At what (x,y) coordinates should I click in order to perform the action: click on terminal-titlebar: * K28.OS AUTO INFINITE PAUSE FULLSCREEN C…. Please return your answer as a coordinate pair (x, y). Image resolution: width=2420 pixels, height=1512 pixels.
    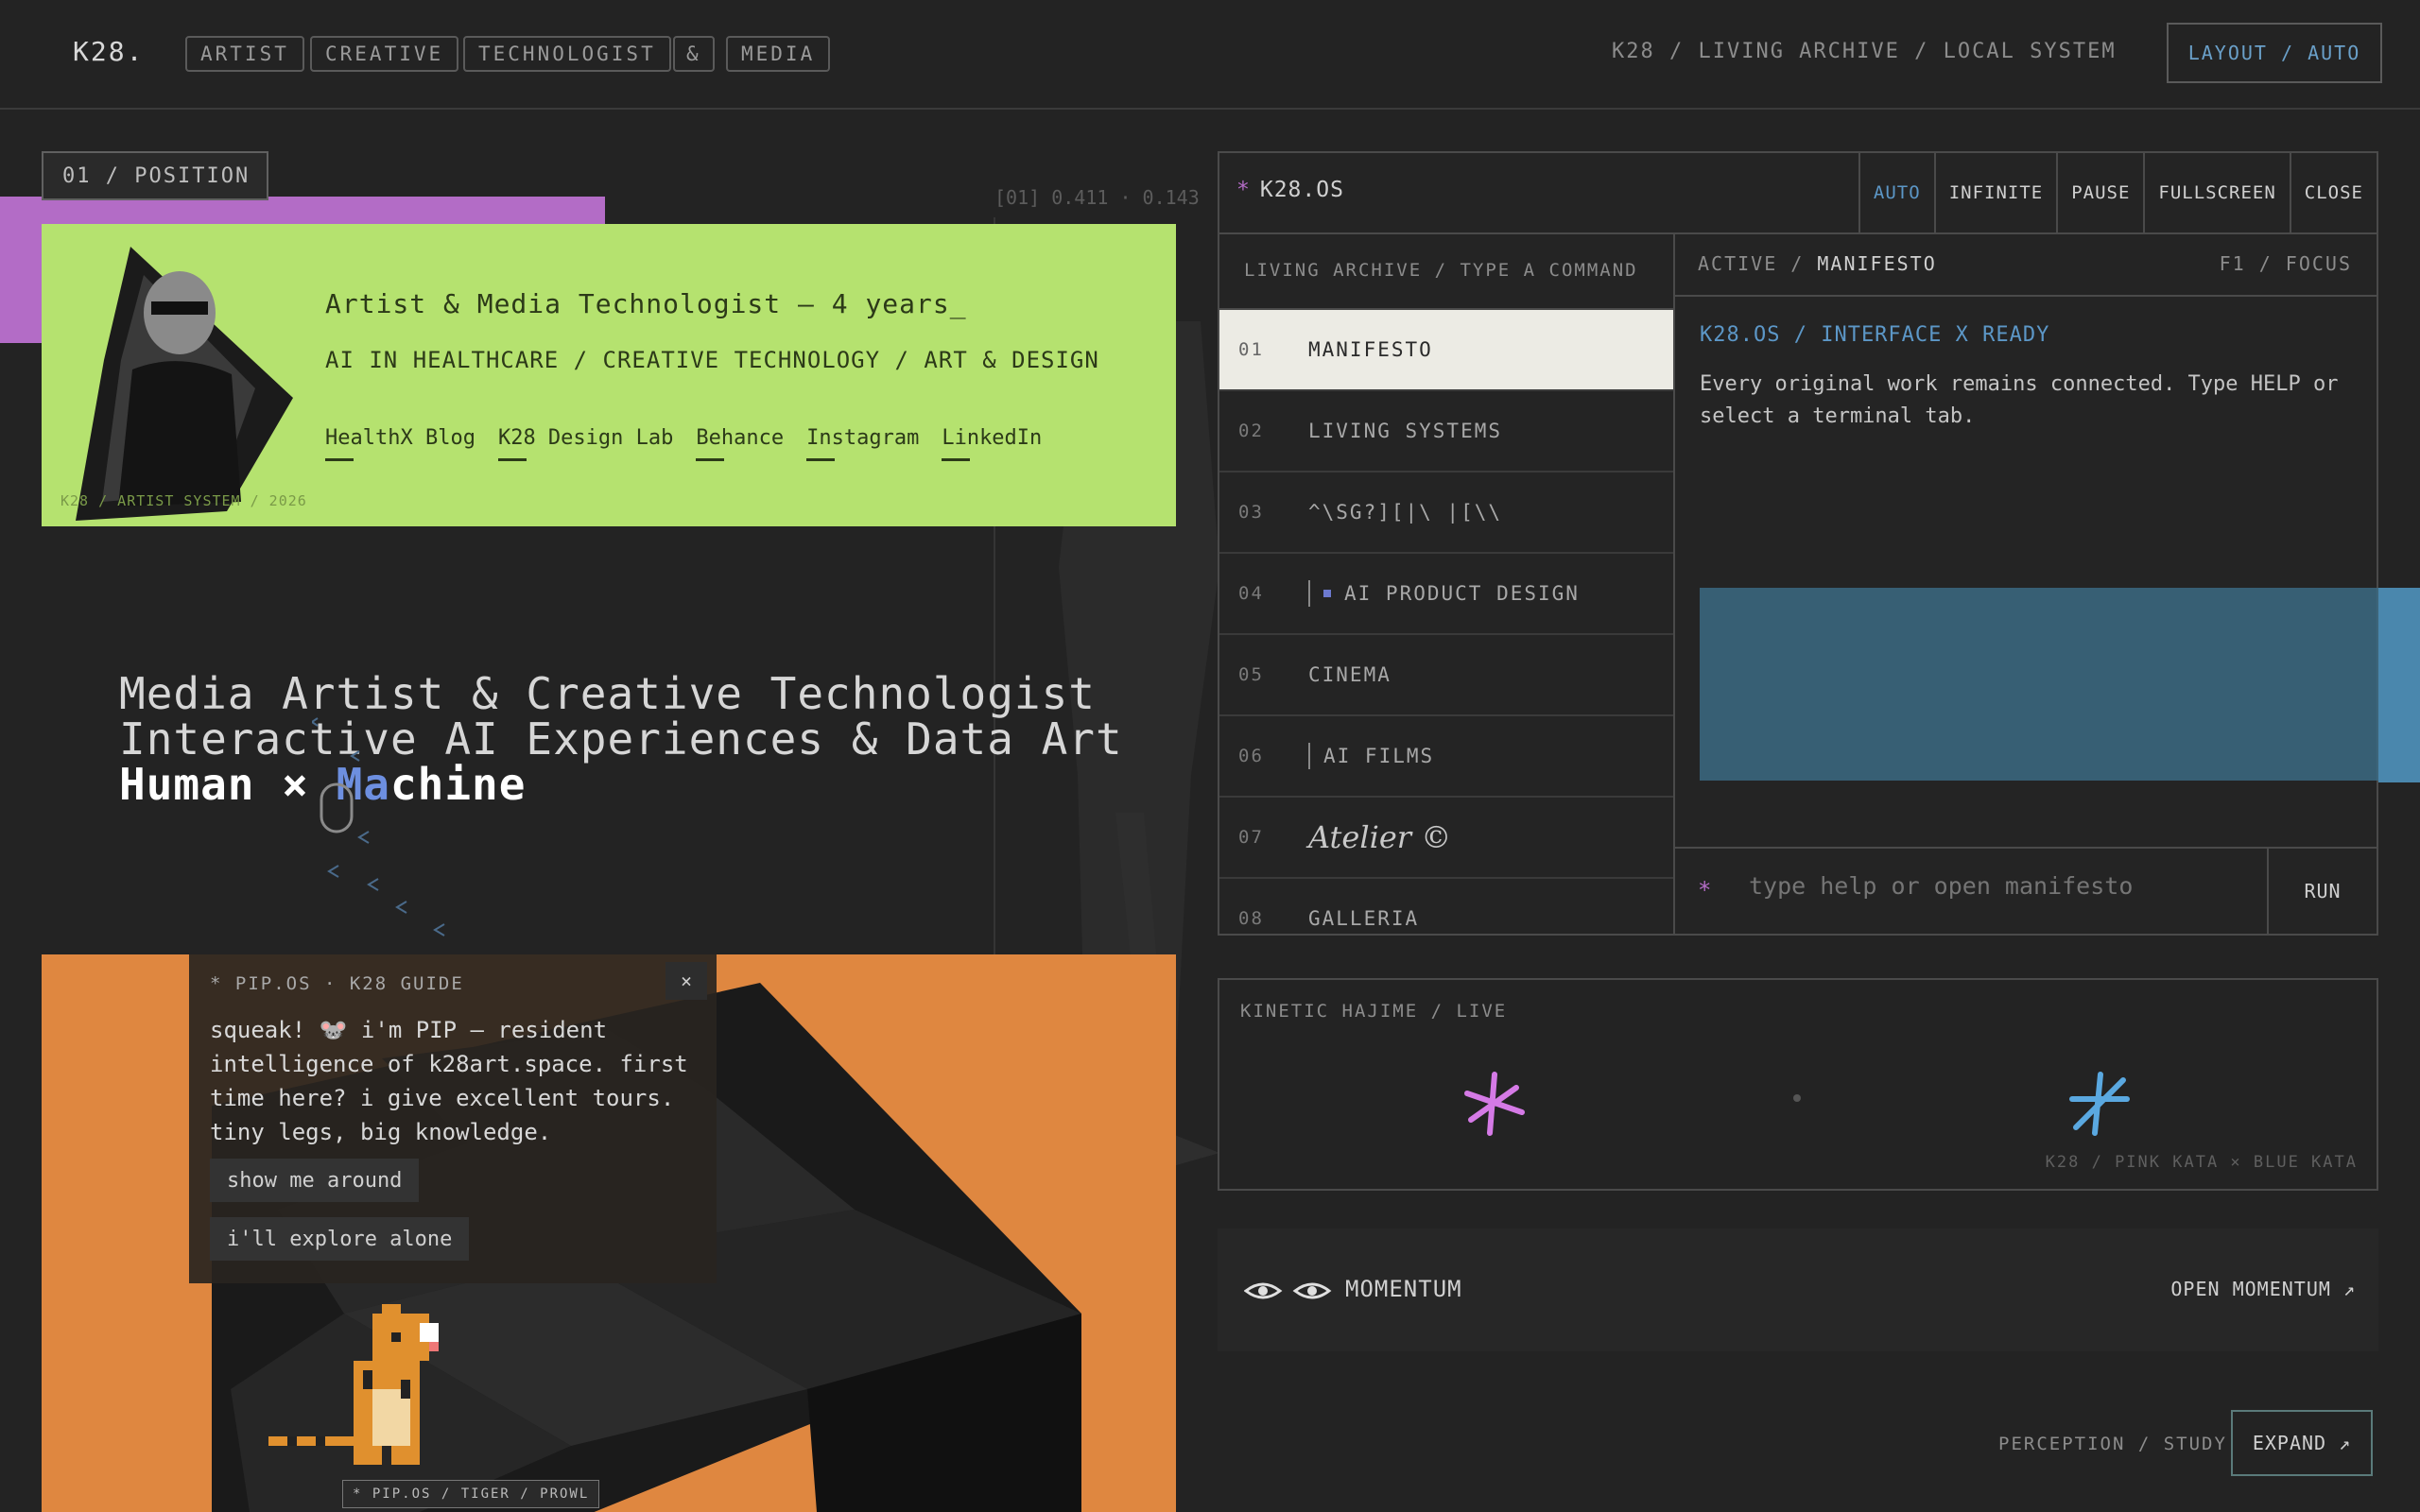
    Looking at the image, I should click on (1798, 193).